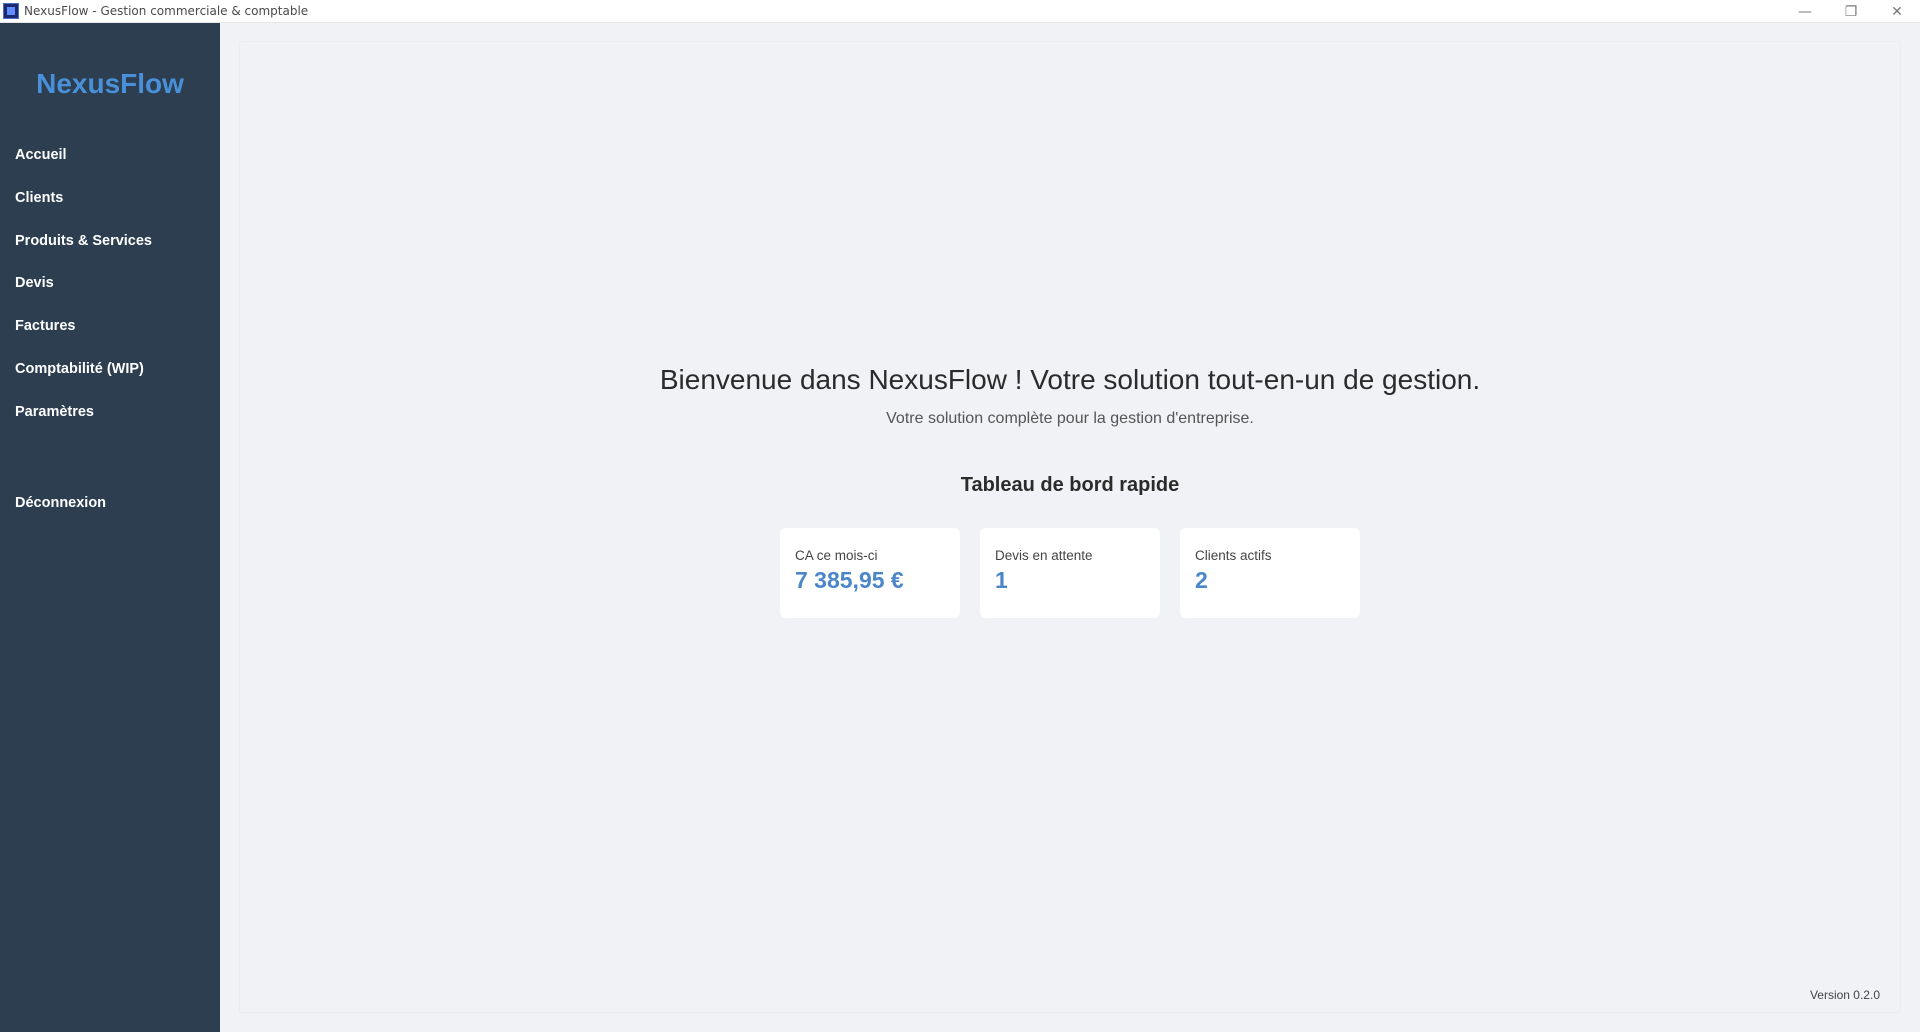 The image size is (1920, 1032). What do you see at coordinates (1233, 555) in the screenshot?
I see `card-active-clients-label: Clients actifs` at bounding box center [1233, 555].